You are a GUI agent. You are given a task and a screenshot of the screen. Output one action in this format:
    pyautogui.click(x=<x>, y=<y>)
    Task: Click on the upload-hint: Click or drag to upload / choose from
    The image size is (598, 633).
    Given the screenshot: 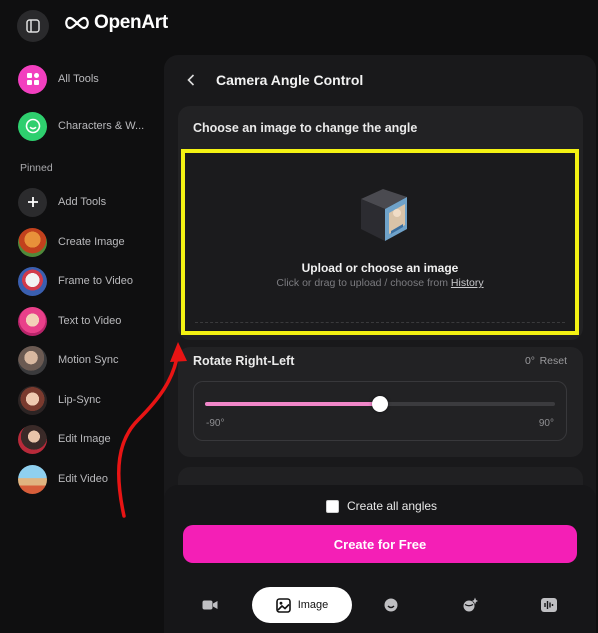 What is the action you would take?
    pyautogui.click(x=362, y=283)
    